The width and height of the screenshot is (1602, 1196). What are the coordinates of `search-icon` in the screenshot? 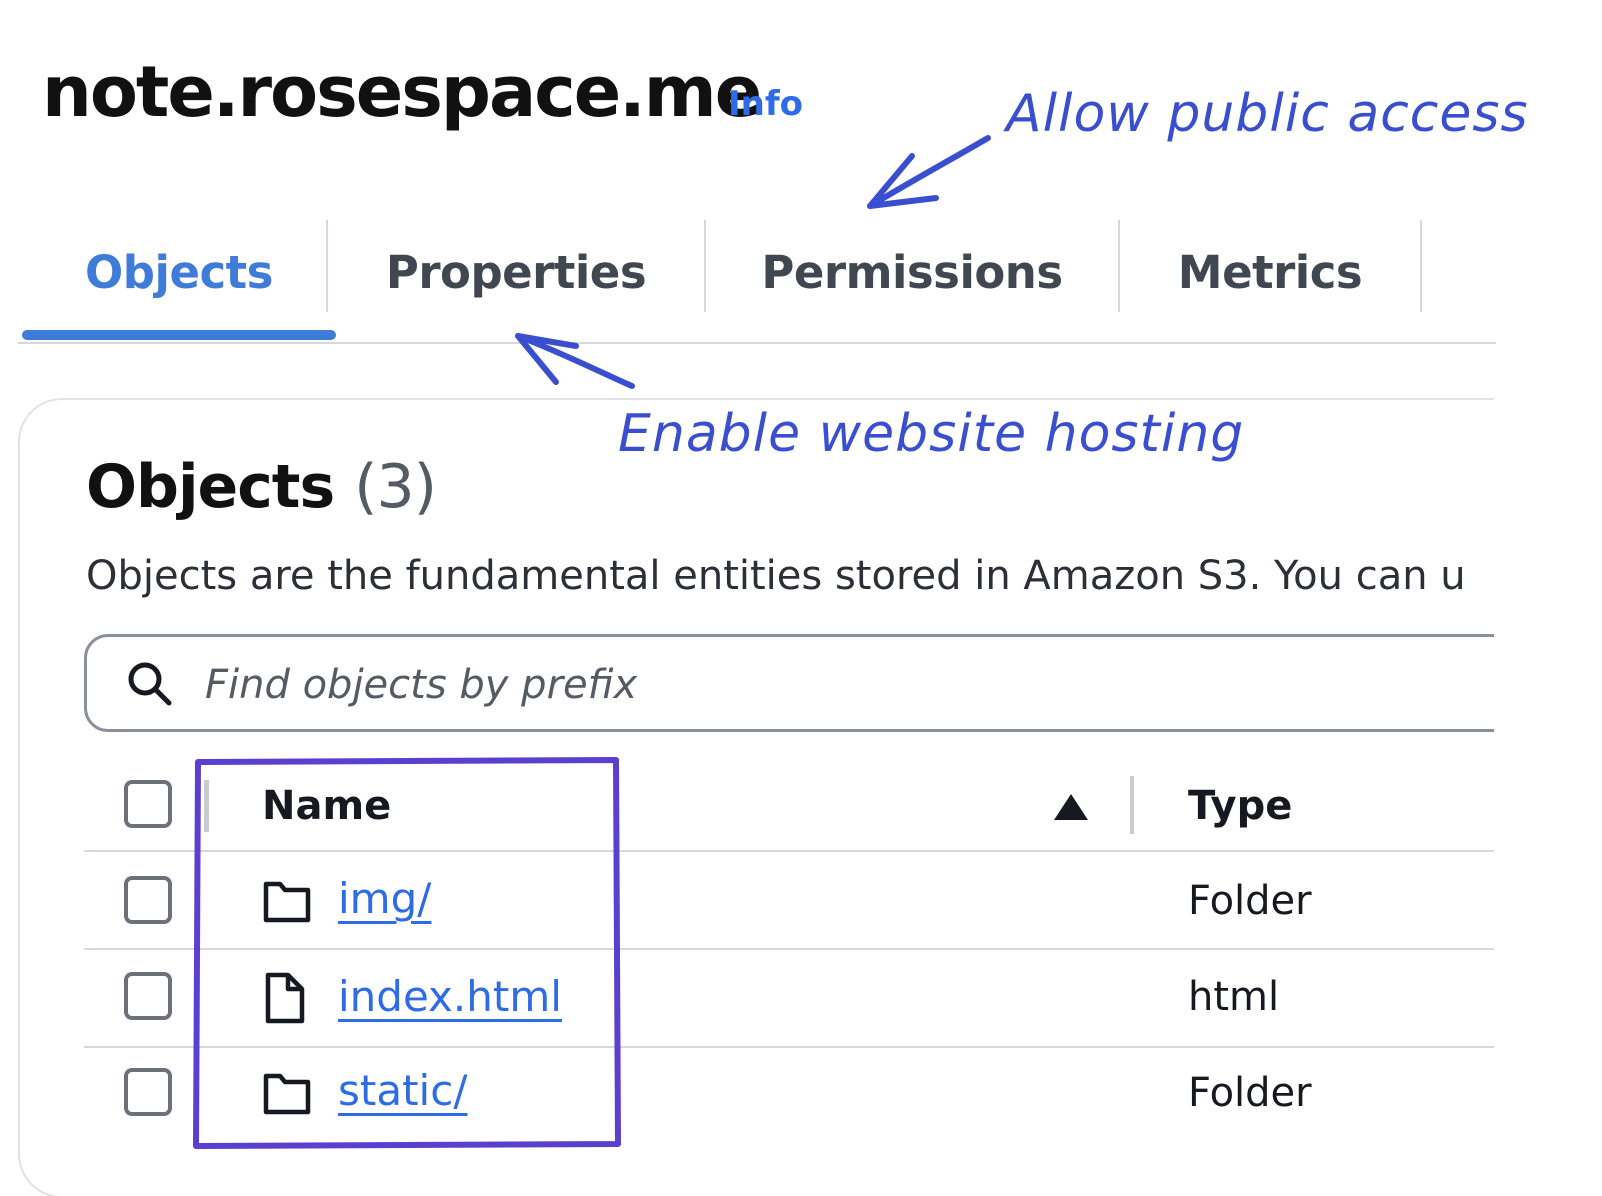 It's located at (150, 684).